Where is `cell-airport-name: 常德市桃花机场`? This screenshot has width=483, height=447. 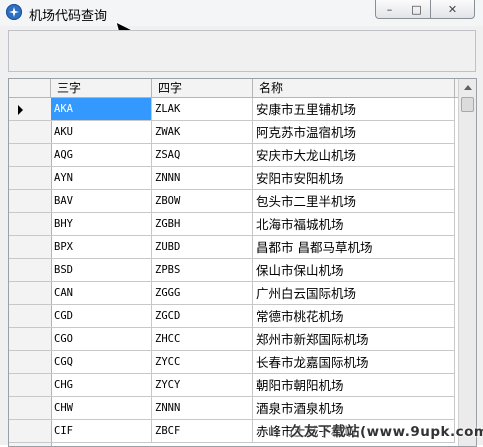
cell-airport-name: 常德市桃花机场 is located at coordinates (354, 316).